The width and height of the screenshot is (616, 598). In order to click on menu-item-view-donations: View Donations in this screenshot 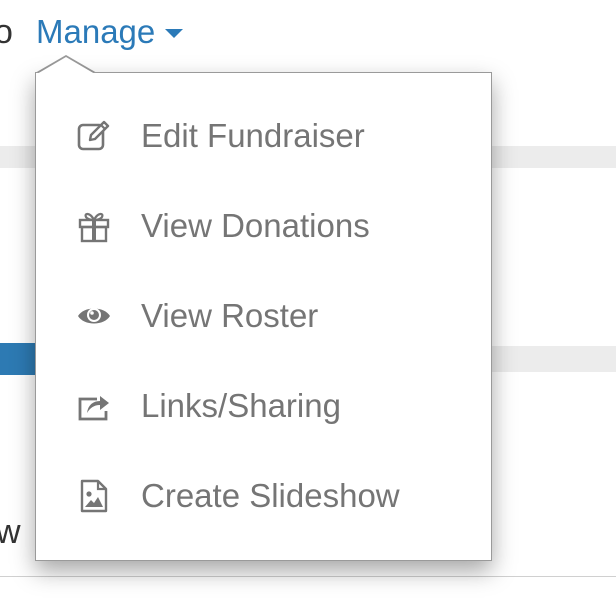, I will do `click(263, 226)`.